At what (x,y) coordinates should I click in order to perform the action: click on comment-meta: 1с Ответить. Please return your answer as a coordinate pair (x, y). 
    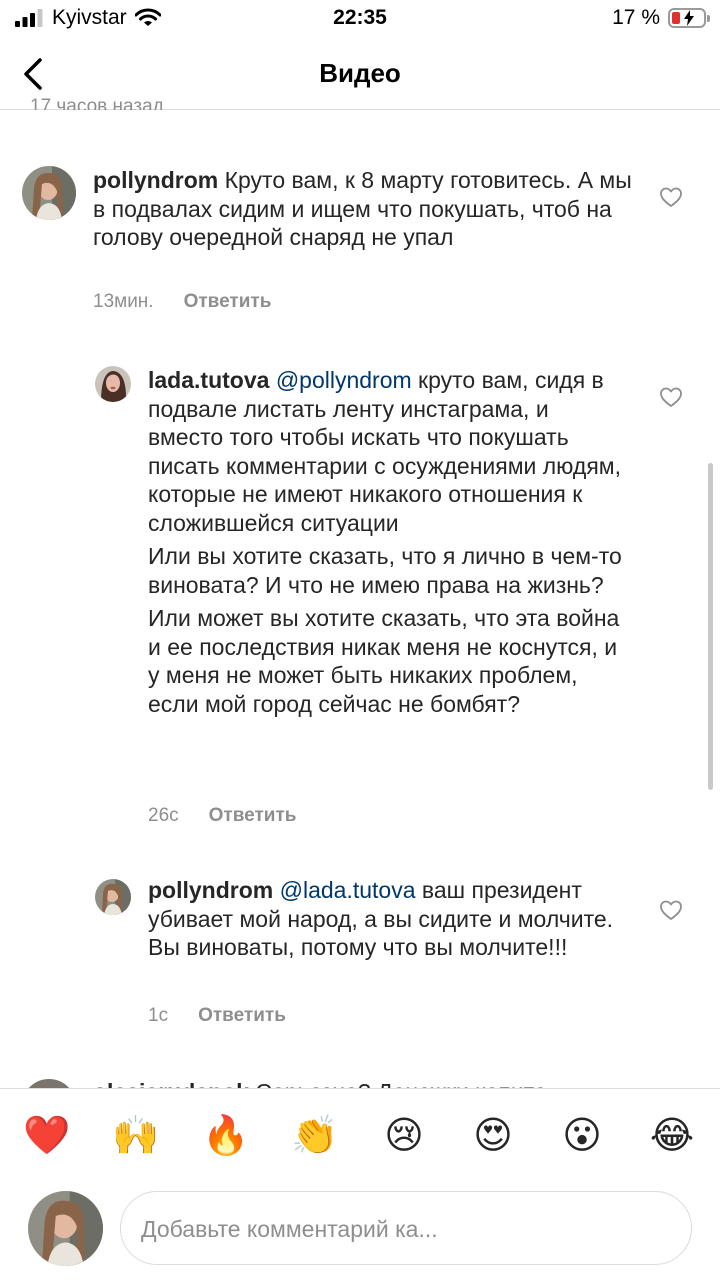
    Looking at the image, I should click on (217, 1016).